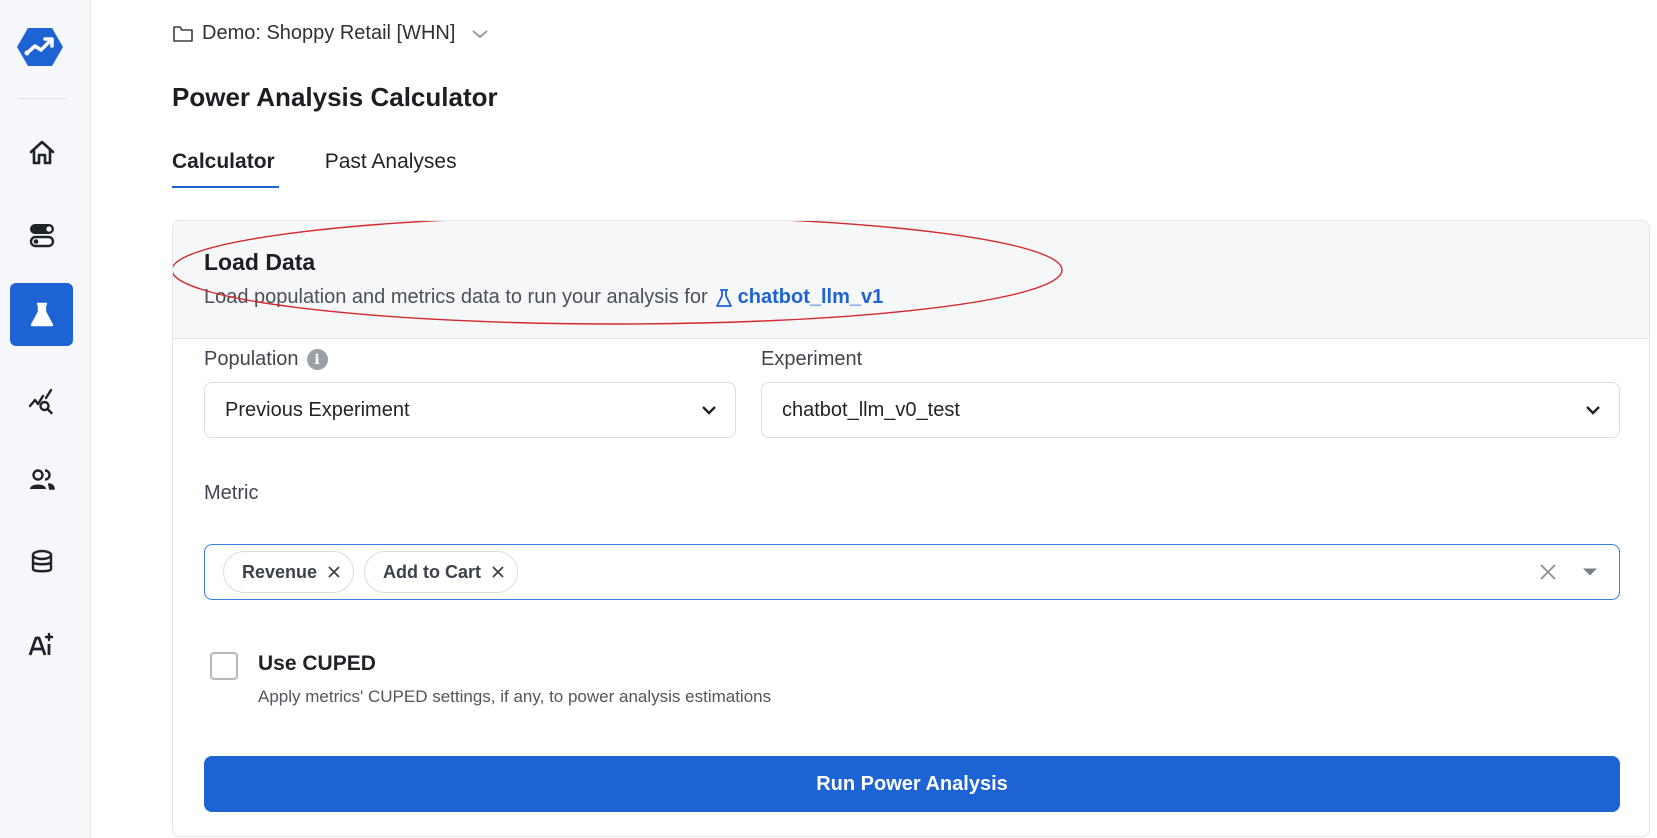 The width and height of the screenshot is (1657, 838). I want to click on folder-icon, so click(183, 33).